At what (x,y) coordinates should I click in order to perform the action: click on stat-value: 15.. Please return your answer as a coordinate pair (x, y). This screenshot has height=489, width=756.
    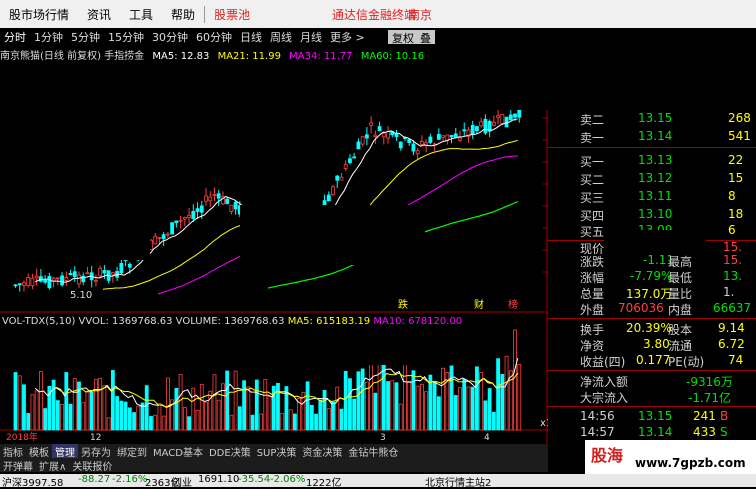
    Looking at the image, I should click on (733, 260).